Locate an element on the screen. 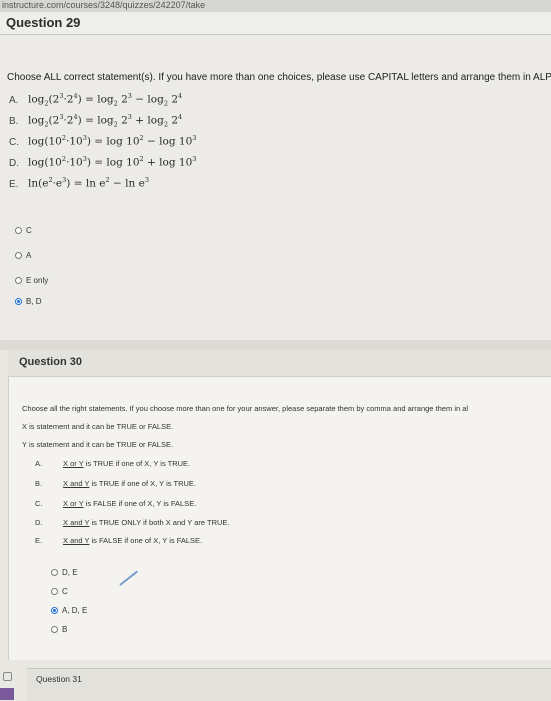 The height and width of the screenshot is (701, 551). question-31-header: Question 31 is located at coordinates (289, 684).